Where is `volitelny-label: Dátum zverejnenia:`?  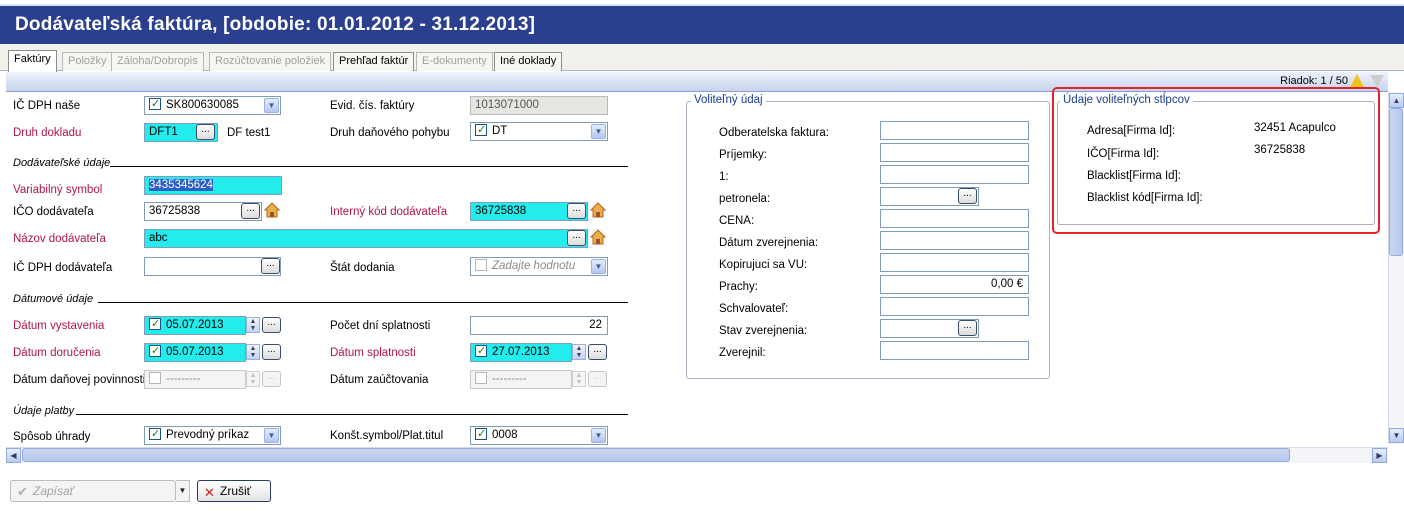 volitelny-label: Dátum zverejnenia: is located at coordinates (769, 243).